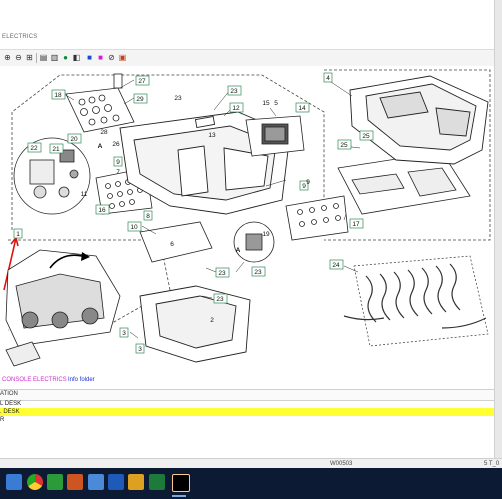 The height and width of the screenshot is (499, 502). What do you see at coordinates (81, 380) in the screenshot?
I see `info-folder-link: Info folder` at bounding box center [81, 380].